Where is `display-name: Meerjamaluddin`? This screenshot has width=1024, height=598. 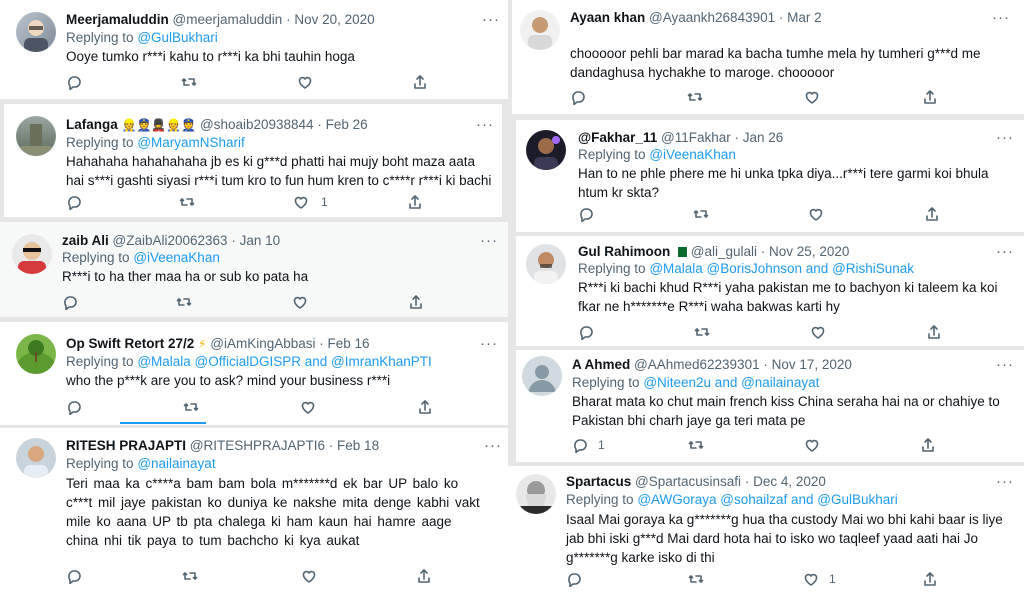
display-name: Meerjamaluddin is located at coordinates (117, 19).